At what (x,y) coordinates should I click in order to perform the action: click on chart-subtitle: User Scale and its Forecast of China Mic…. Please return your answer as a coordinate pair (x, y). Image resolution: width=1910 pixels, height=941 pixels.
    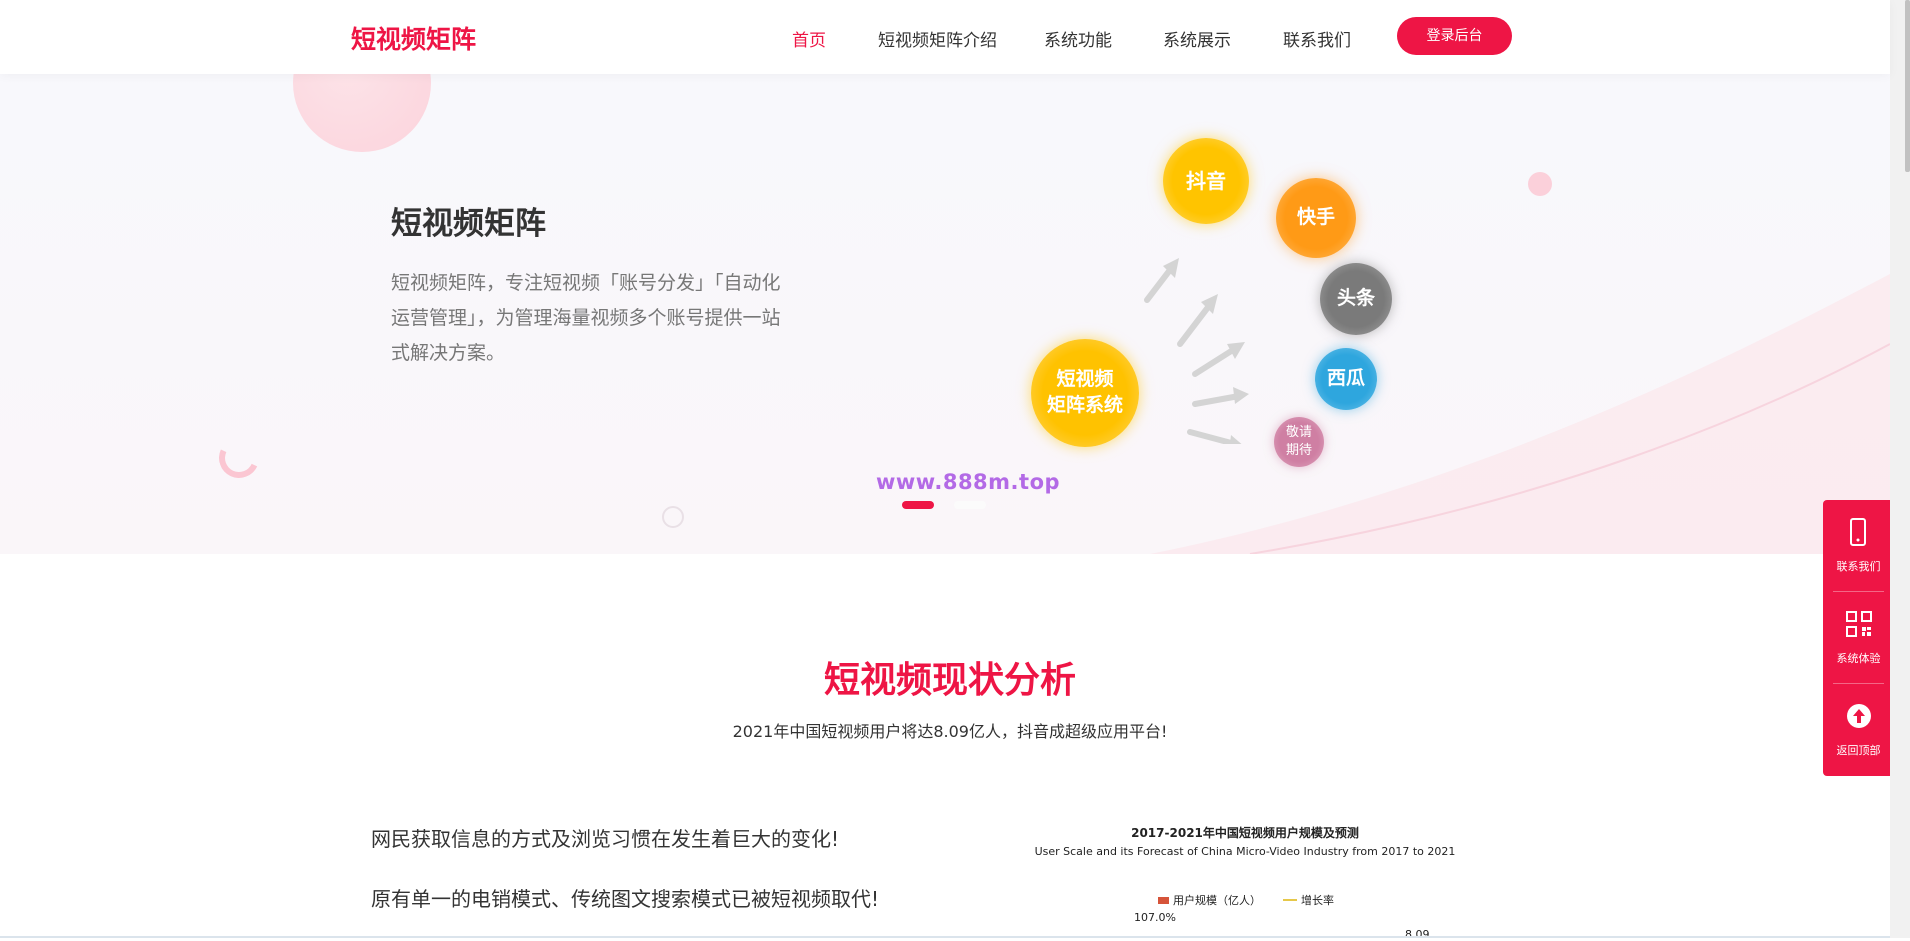
    Looking at the image, I should click on (1245, 851).